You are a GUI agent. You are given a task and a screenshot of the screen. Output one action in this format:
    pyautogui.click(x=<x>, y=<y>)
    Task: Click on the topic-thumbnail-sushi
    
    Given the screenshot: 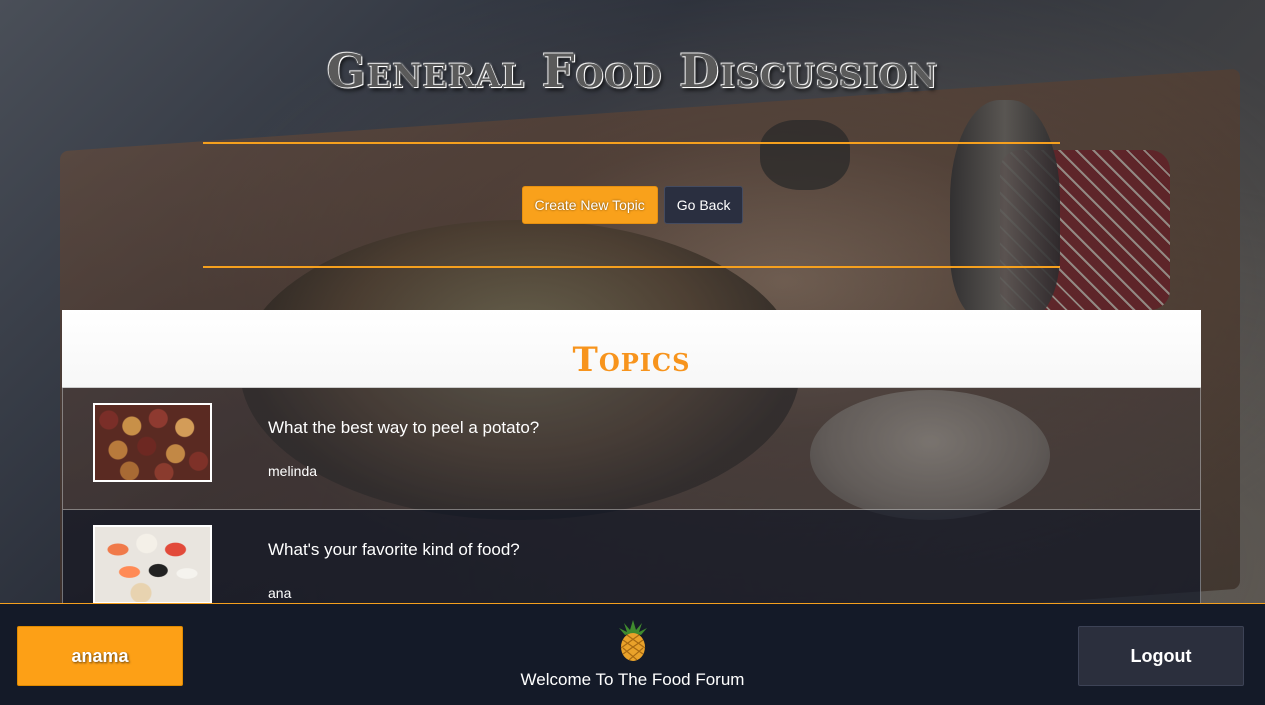 What is the action you would take?
    pyautogui.click(x=152, y=564)
    